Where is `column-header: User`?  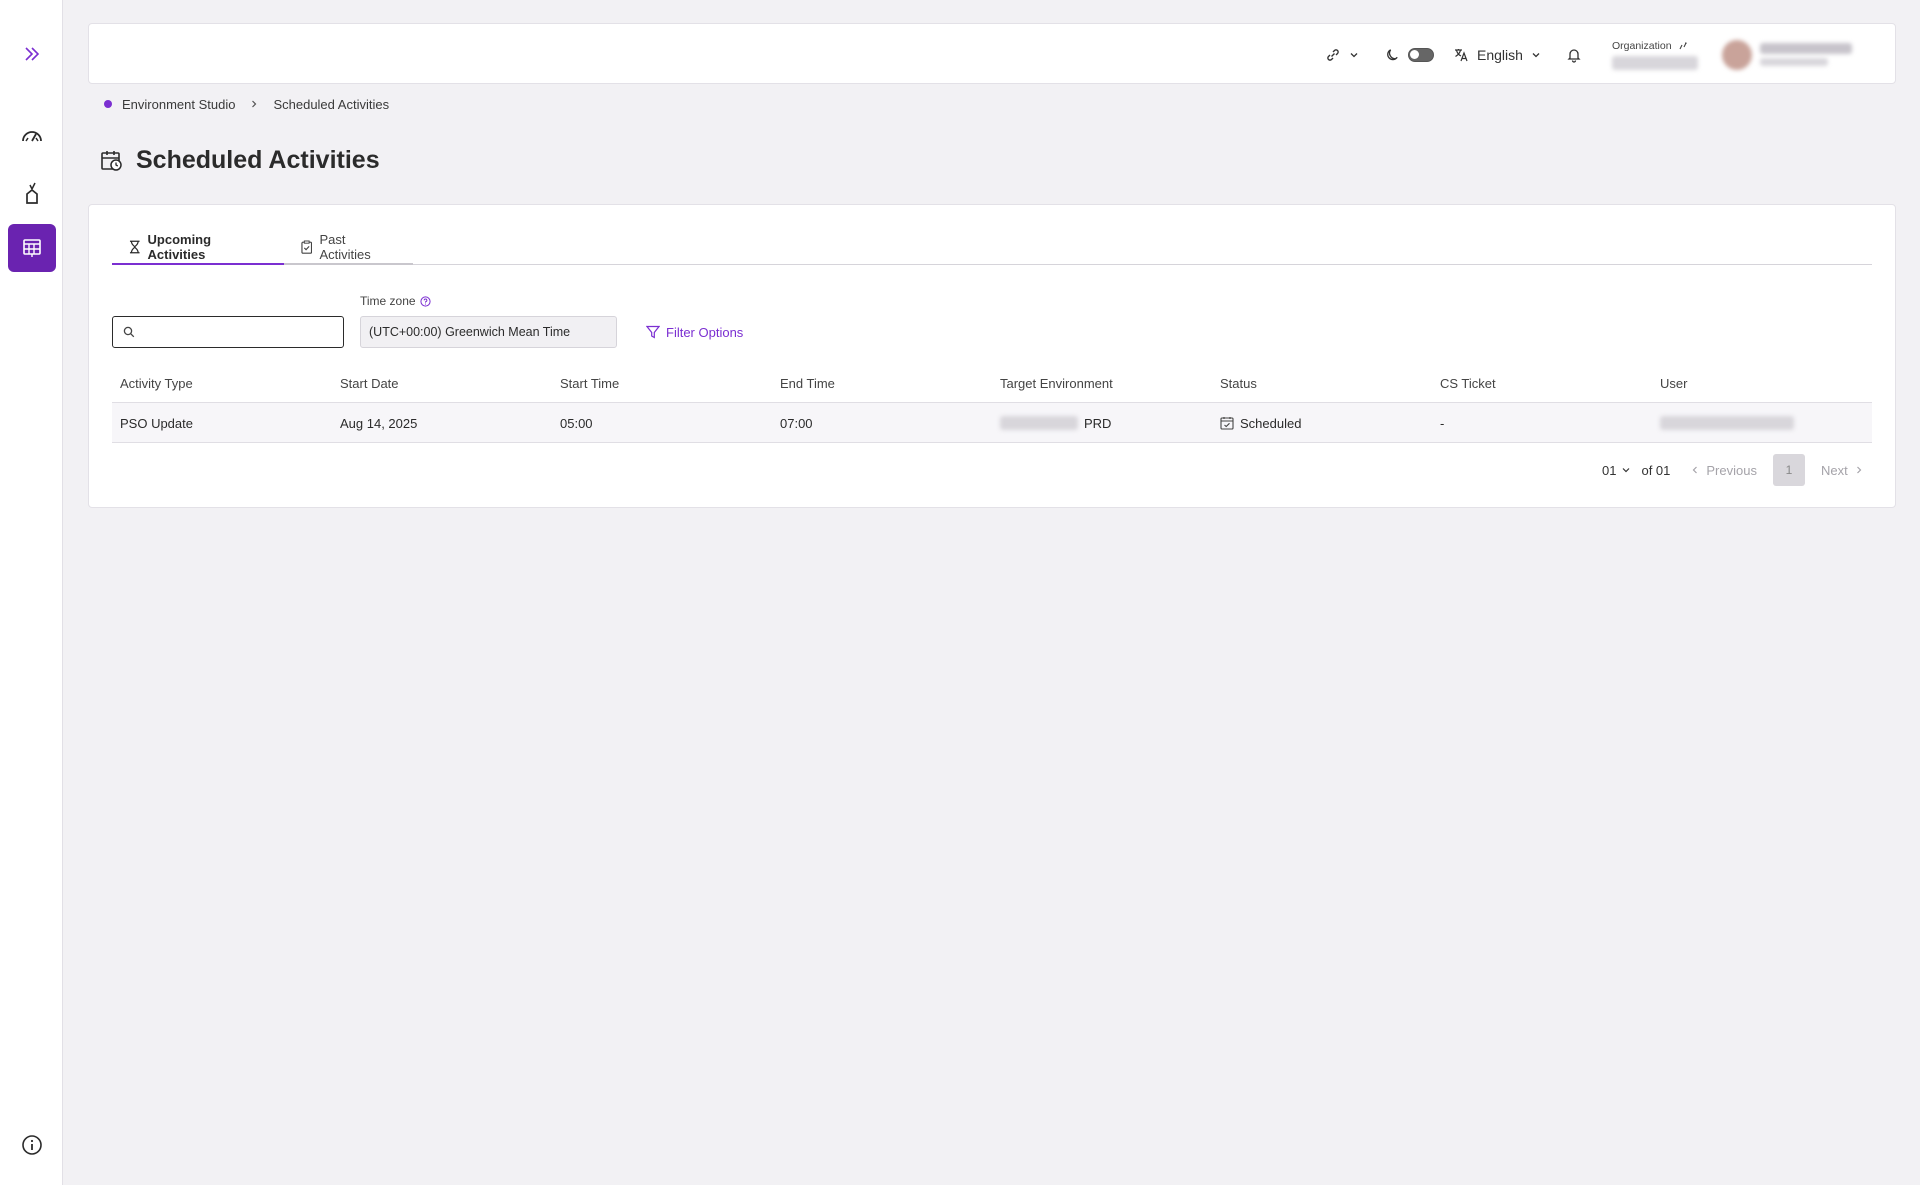
column-header: User is located at coordinates (1673, 383).